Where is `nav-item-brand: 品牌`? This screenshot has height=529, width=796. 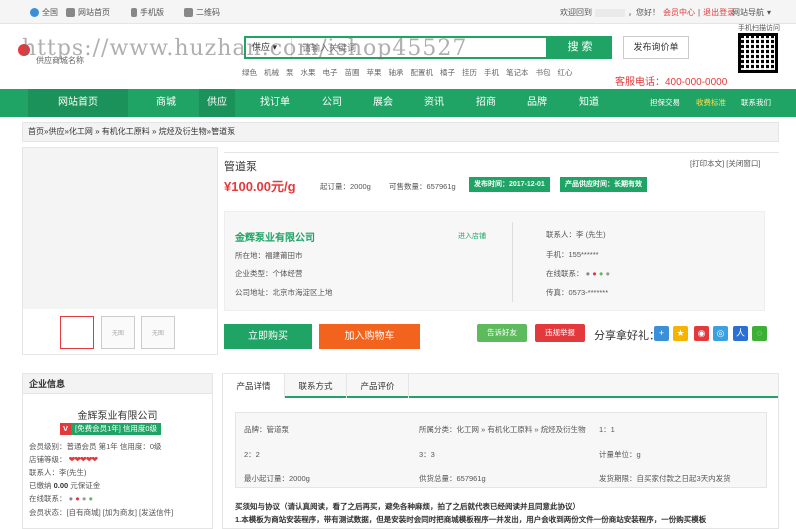 nav-item-brand: 品牌 is located at coordinates (537, 103).